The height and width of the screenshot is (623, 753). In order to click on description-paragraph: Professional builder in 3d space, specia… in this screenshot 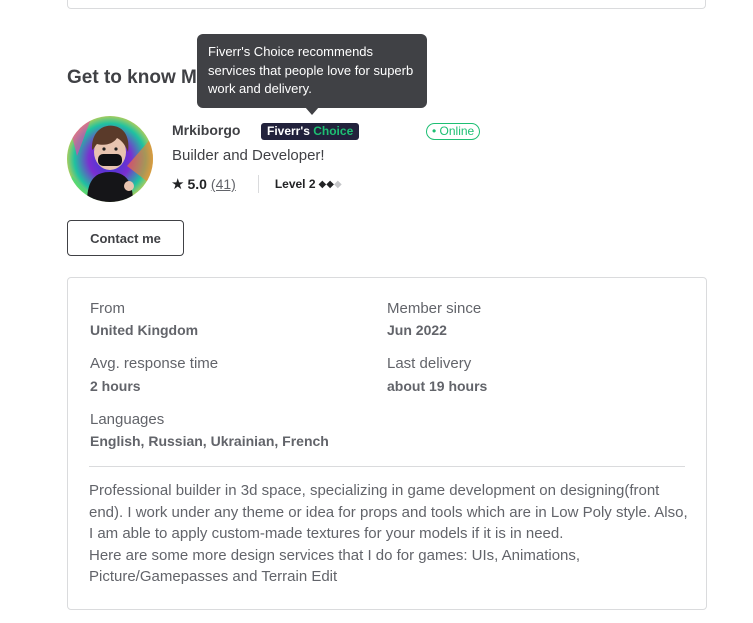, I will do `click(389, 512)`.